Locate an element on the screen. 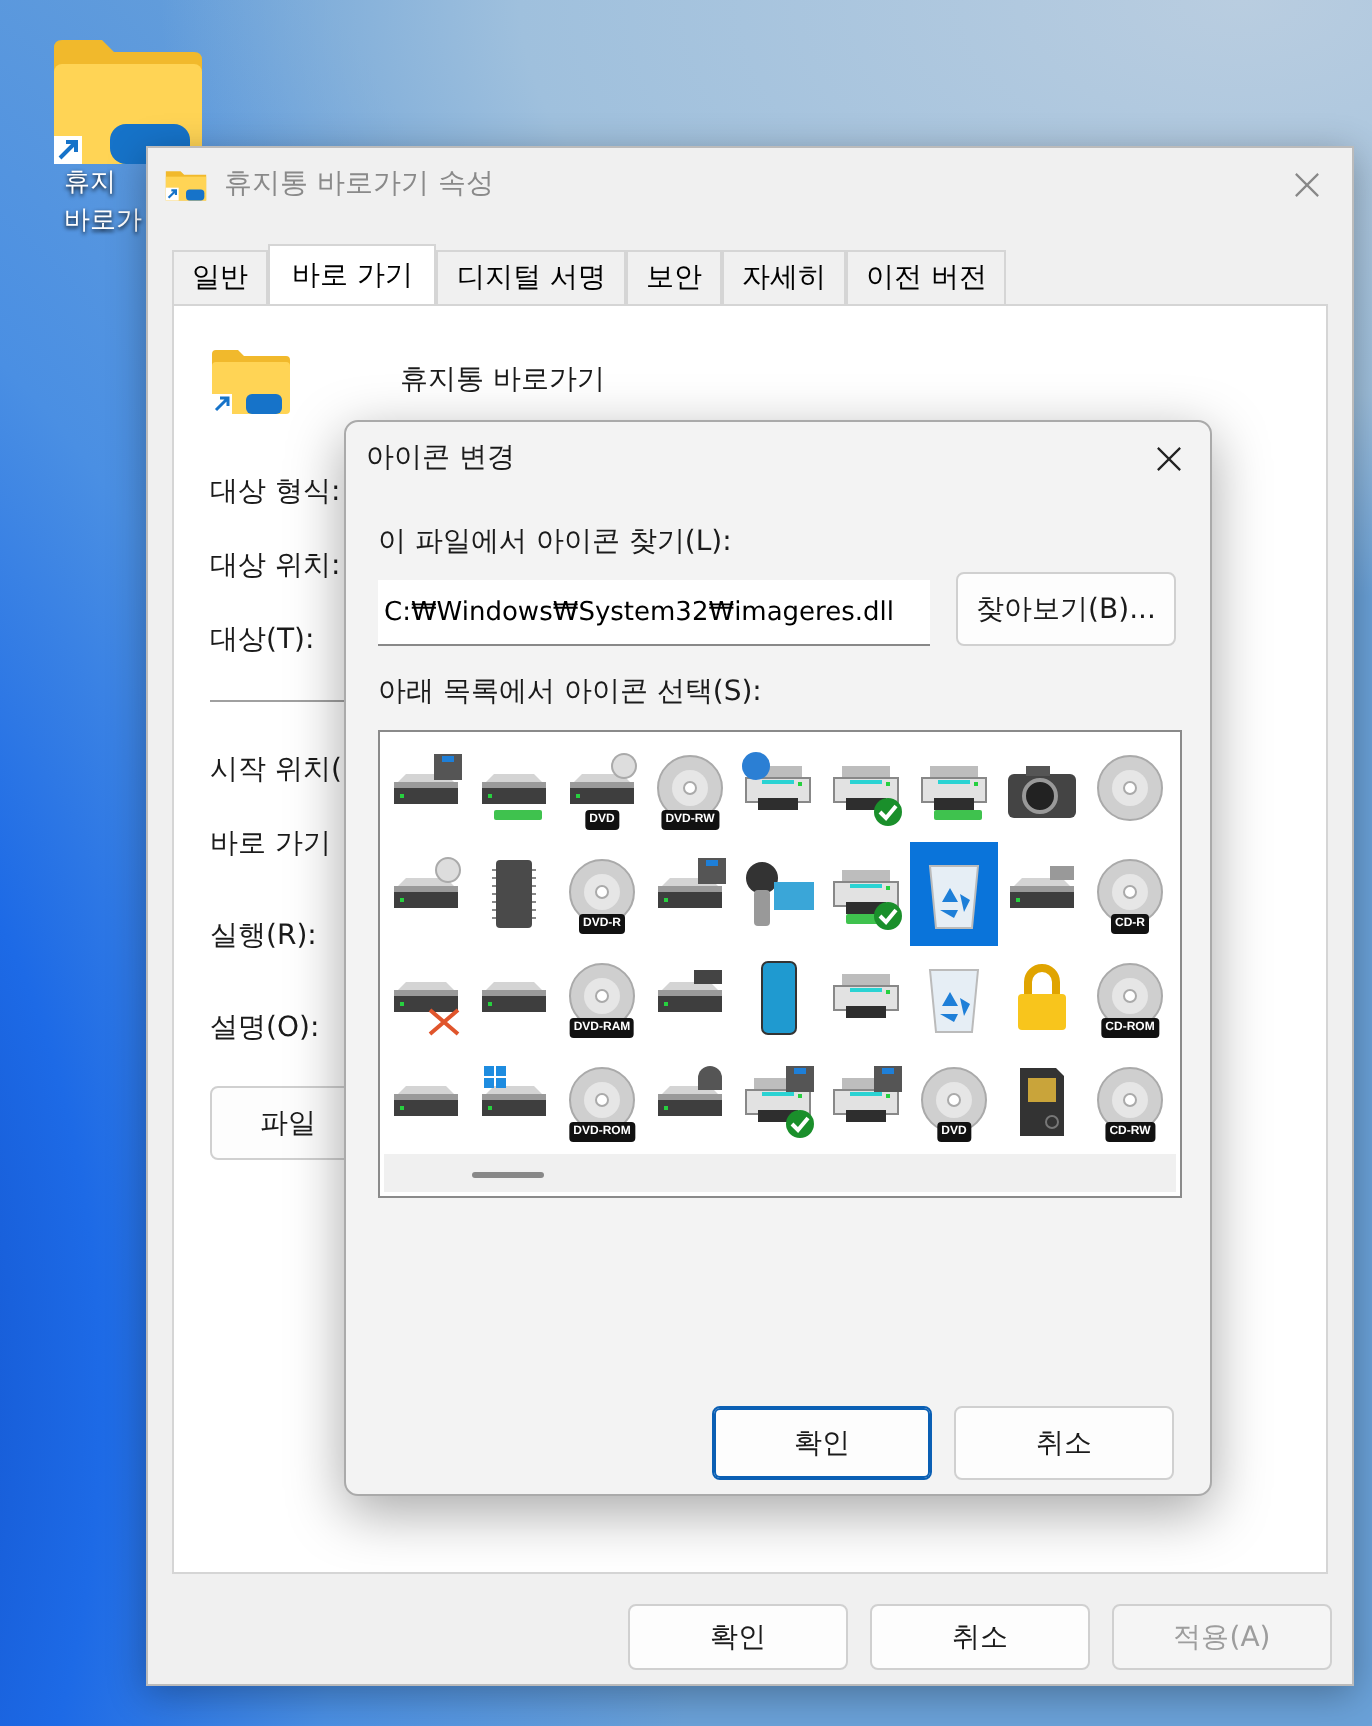 The width and height of the screenshot is (1372, 1726). window-title: 휴지통 바로가기 속성 is located at coordinates (360, 184).